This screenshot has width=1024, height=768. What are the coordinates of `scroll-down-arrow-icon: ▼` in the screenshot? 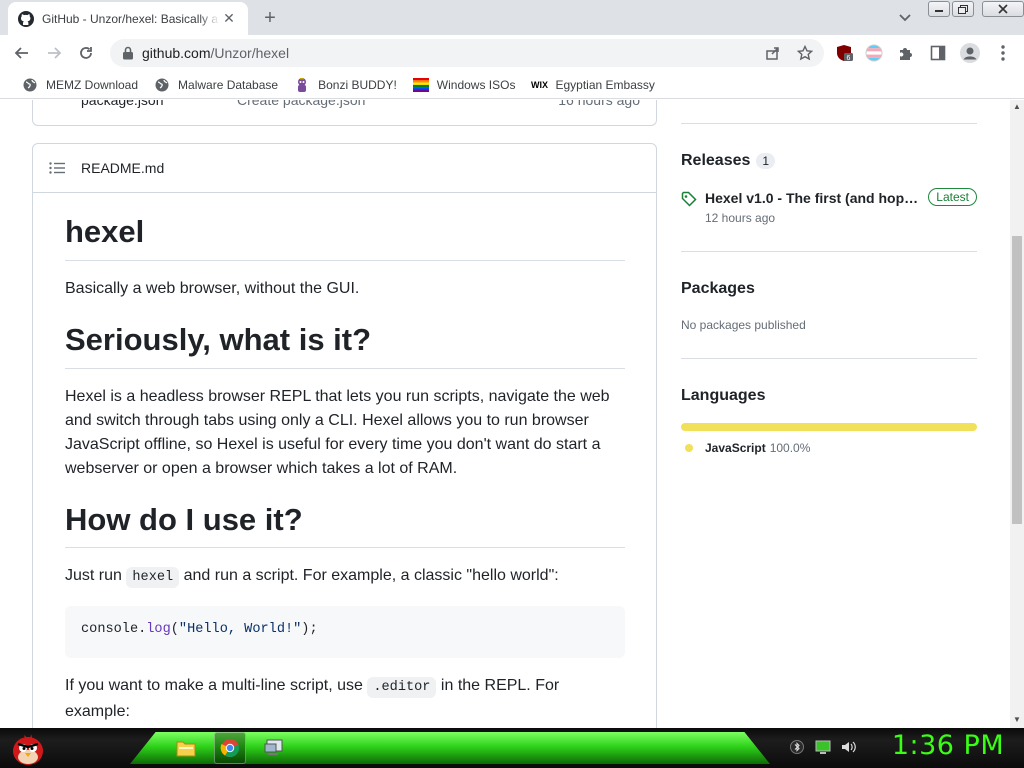 It's located at (1017, 719).